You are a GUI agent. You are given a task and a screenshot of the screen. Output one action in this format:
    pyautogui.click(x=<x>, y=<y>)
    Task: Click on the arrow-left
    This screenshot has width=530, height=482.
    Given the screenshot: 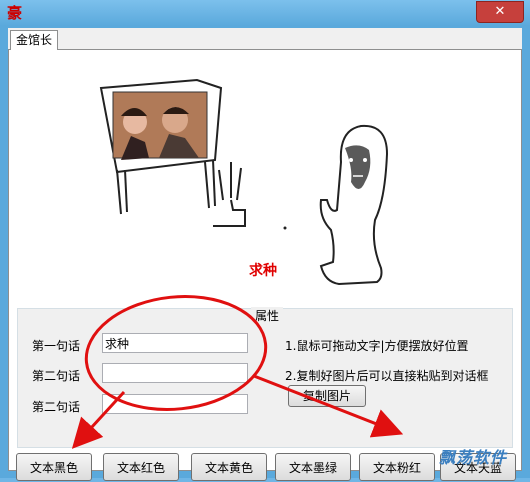 What is the action you would take?
    pyautogui.click(x=98, y=419)
    